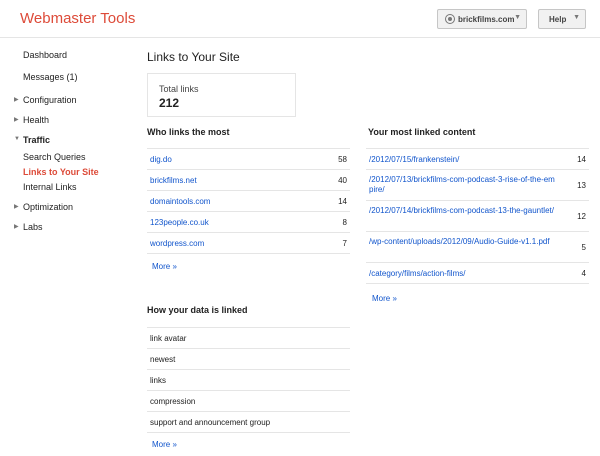 This screenshot has width=600, height=456. I want to click on anchor-text: links, so click(158, 380).